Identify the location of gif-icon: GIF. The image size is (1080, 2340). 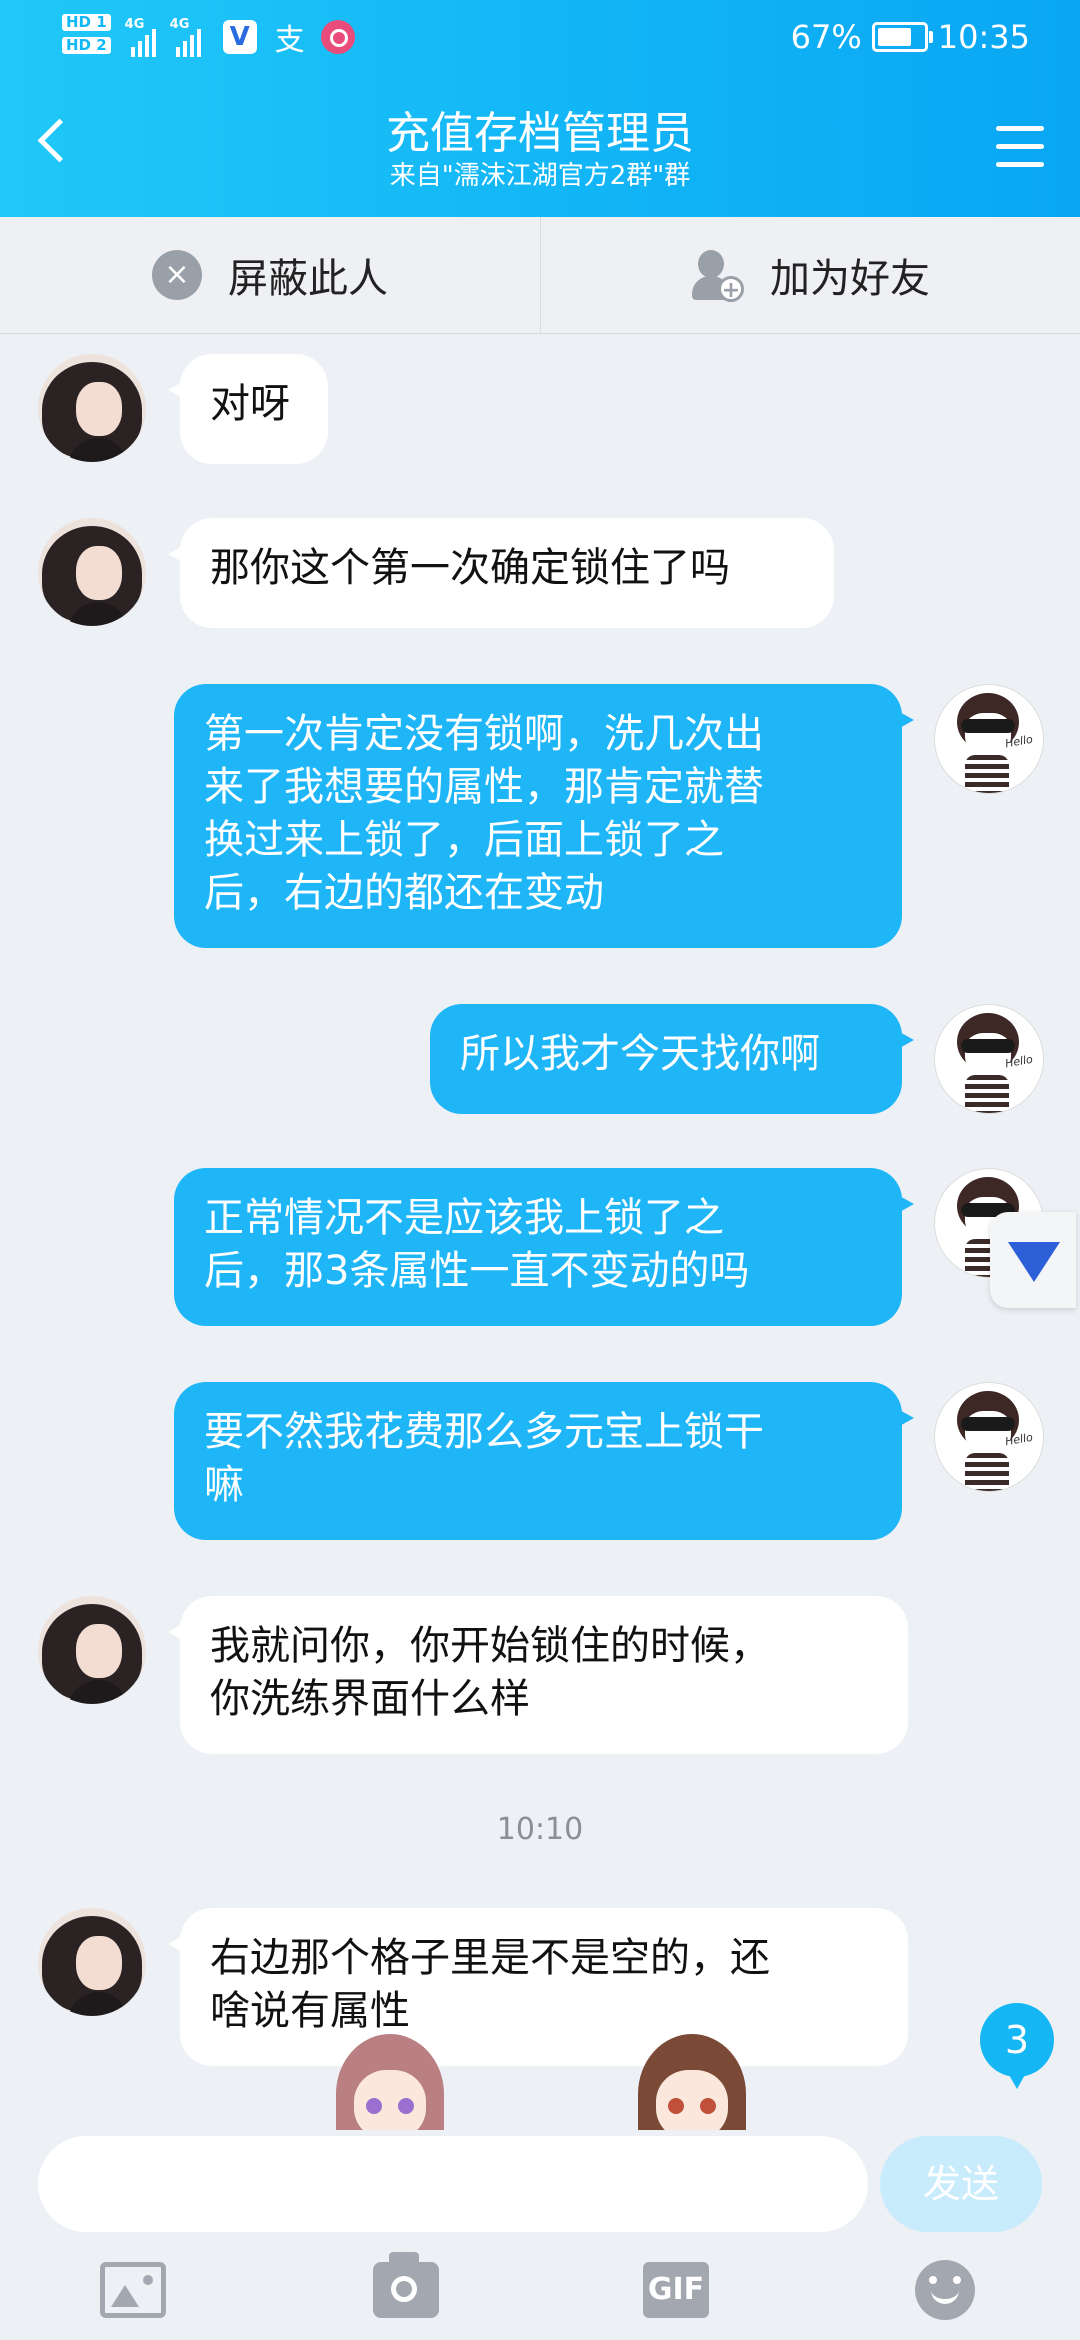
(676, 2290).